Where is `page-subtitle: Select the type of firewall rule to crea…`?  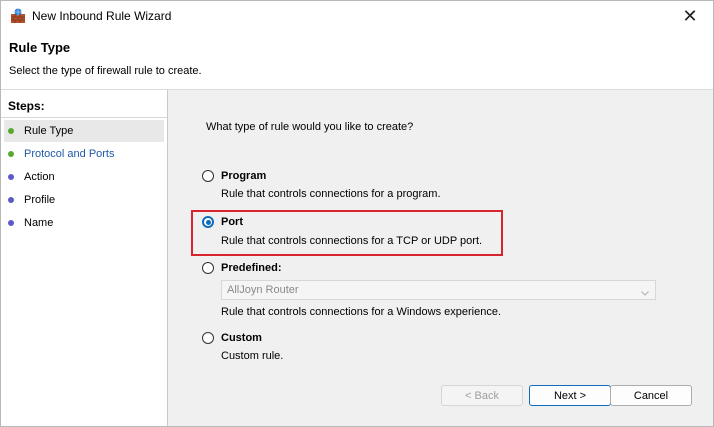
page-subtitle: Select the type of firewall rule to crea… is located at coordinates (105, 71).